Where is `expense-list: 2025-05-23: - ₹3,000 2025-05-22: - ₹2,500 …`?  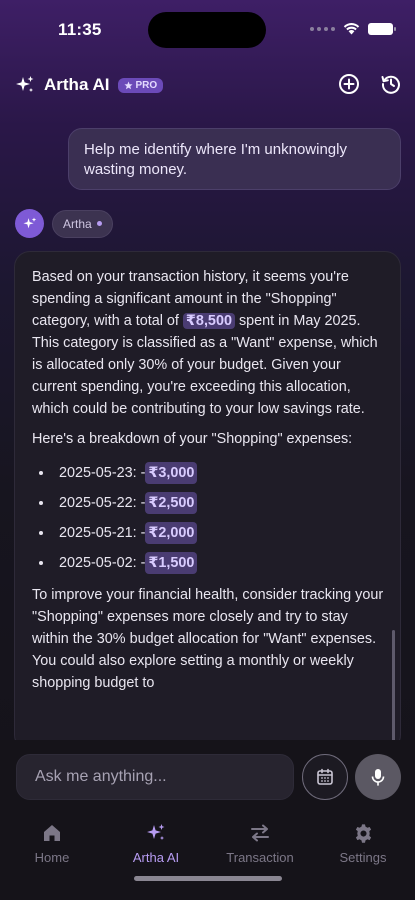 expense-list: 2025-05-23: - ₹3,000 2025-05-22: - ₹2,500 … is located at coordinates (208, 518).